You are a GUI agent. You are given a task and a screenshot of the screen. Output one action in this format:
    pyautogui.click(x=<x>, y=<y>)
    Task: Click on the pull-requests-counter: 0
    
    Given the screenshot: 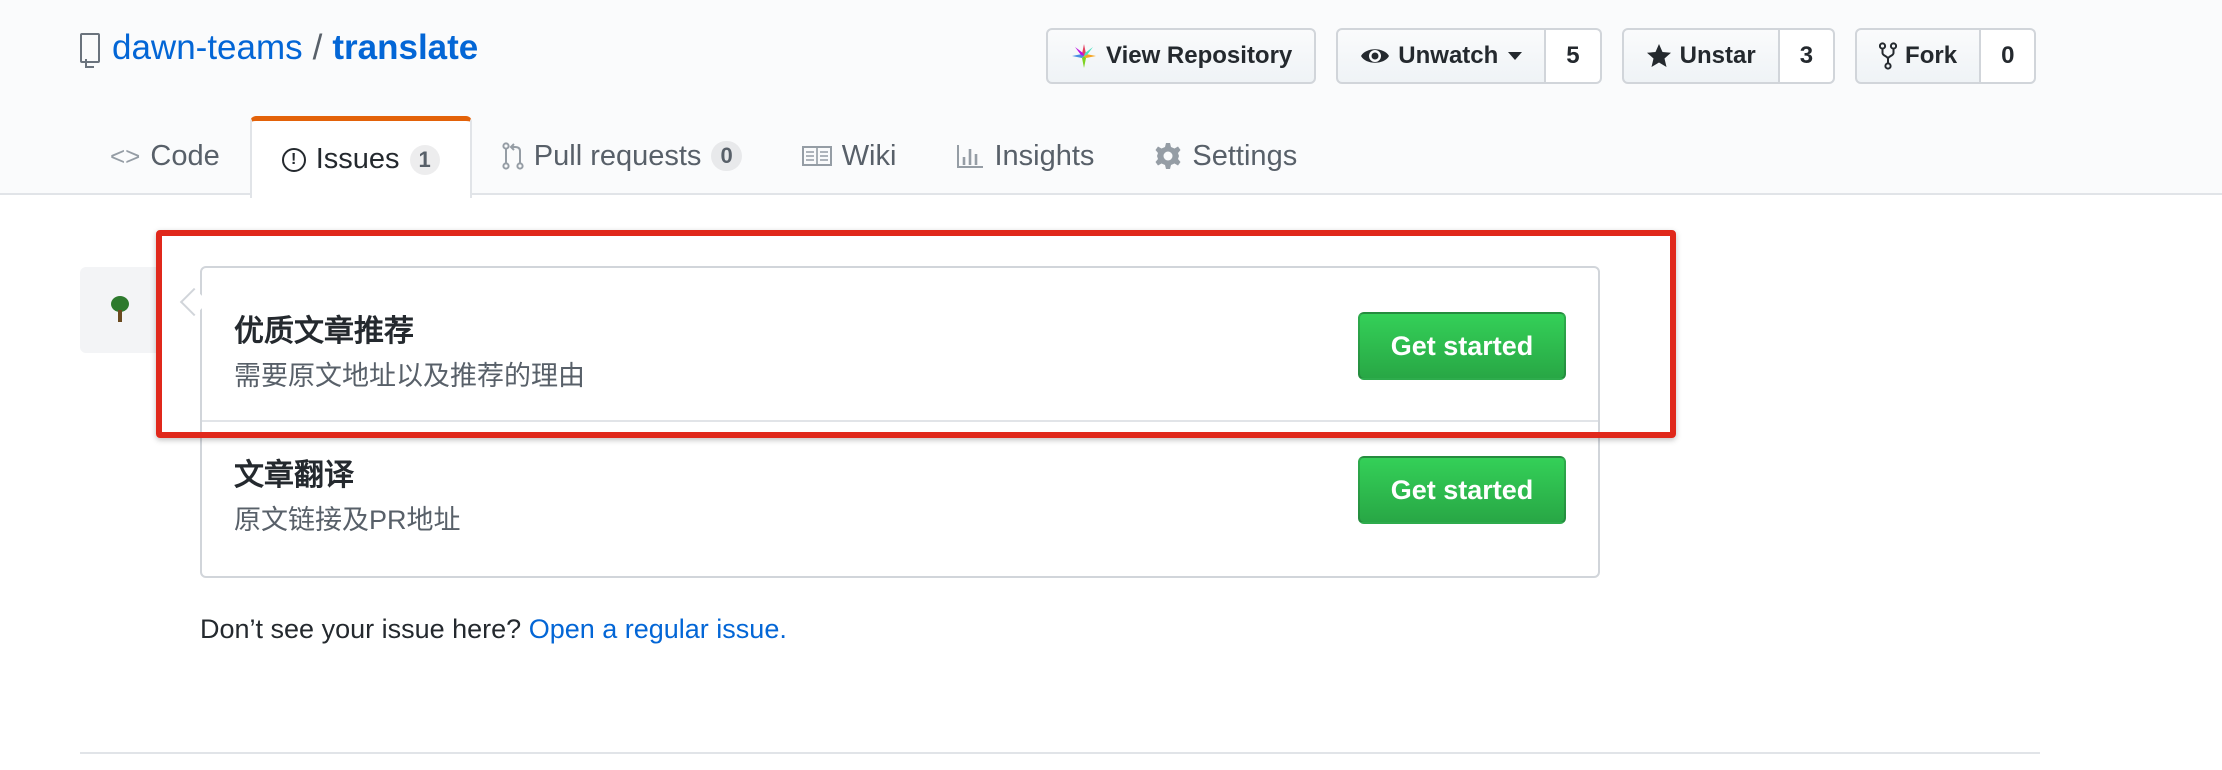 What is the action you would take?
    pyautogui.click(x=726, y=156)
    